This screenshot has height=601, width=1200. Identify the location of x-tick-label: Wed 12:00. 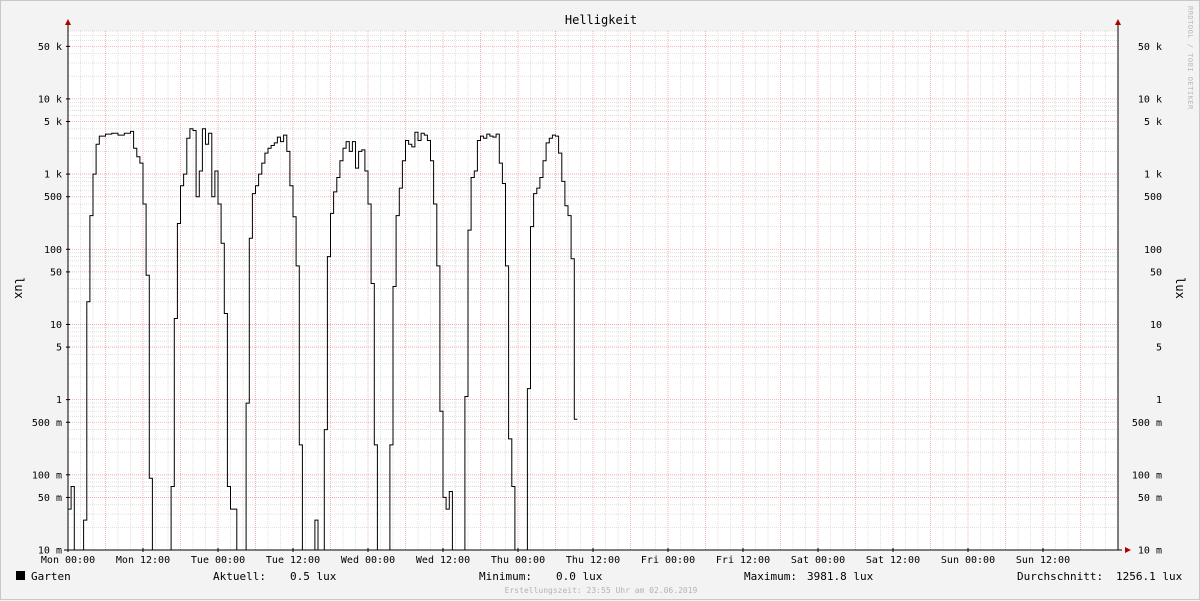
(443, 560).